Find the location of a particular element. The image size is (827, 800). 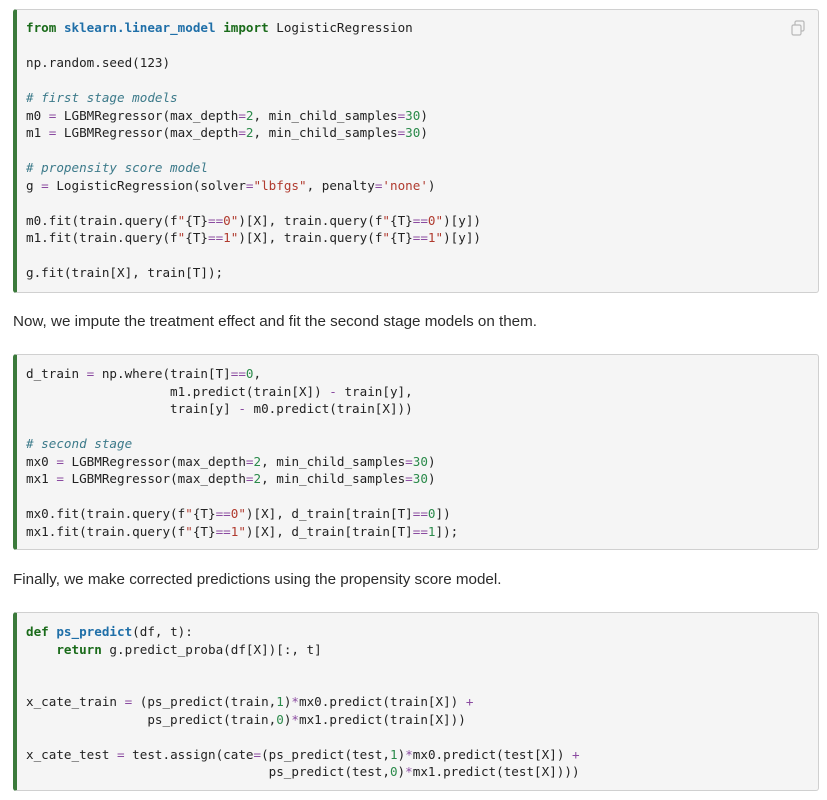

code-token: test.assign(cate is located at coordinates (189, 754).